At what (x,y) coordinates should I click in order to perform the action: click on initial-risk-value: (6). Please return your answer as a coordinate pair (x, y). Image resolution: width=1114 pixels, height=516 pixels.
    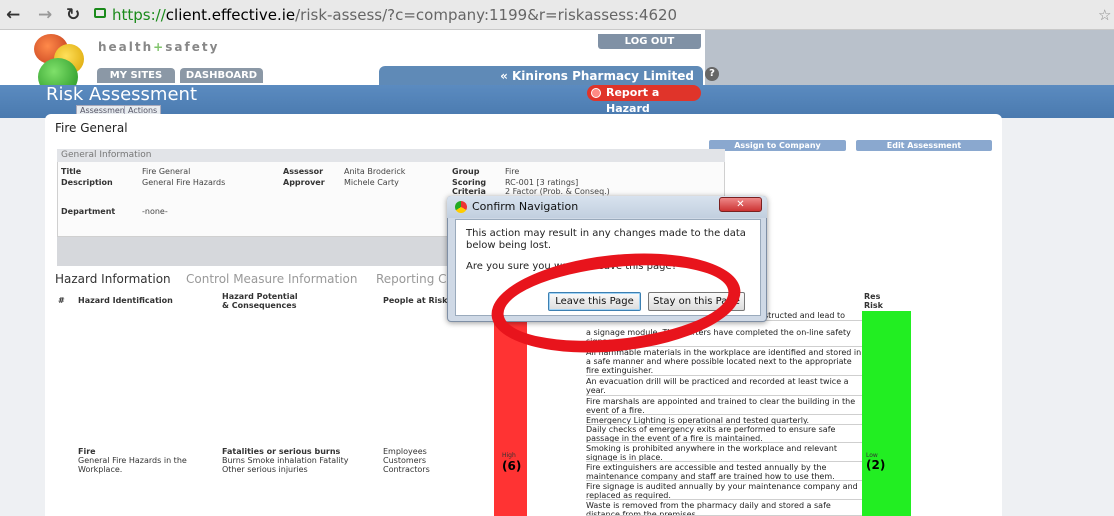
    Looking at the image, I should click on (512, 466).